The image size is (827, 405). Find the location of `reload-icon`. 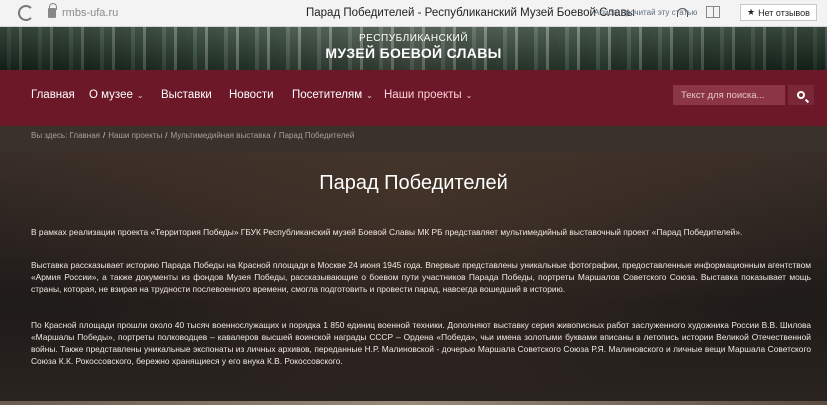

reload-icon is located at coordinates (26, 13).